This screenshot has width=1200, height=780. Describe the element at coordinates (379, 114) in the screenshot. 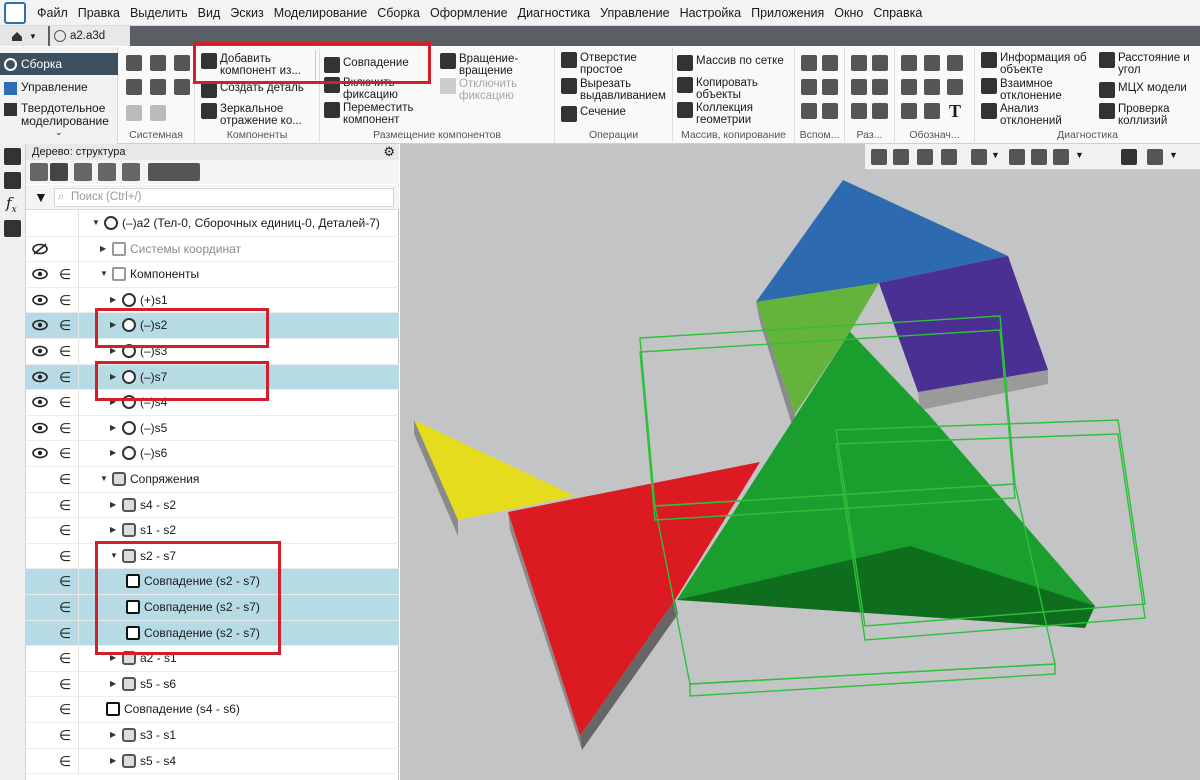

I see `move-component-button: Переместить компонент` at that location.